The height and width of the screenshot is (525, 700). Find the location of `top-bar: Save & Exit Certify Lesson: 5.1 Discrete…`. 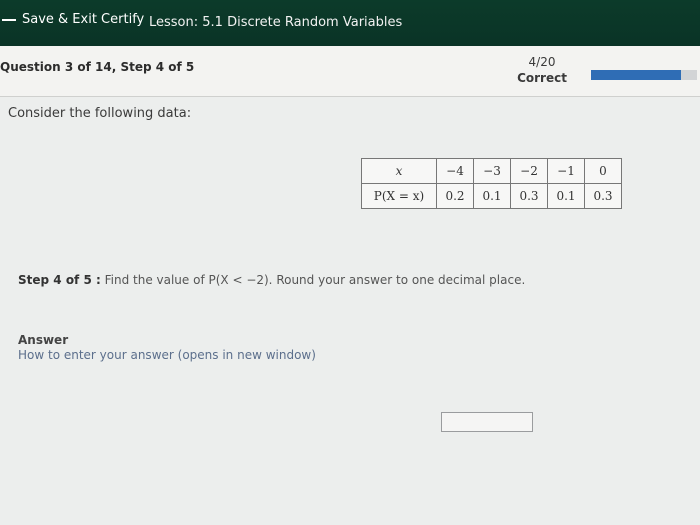

top-bar: Save & Exit Certify Lesson: 5.1 Discrete… is located at coordinates (350, 23).